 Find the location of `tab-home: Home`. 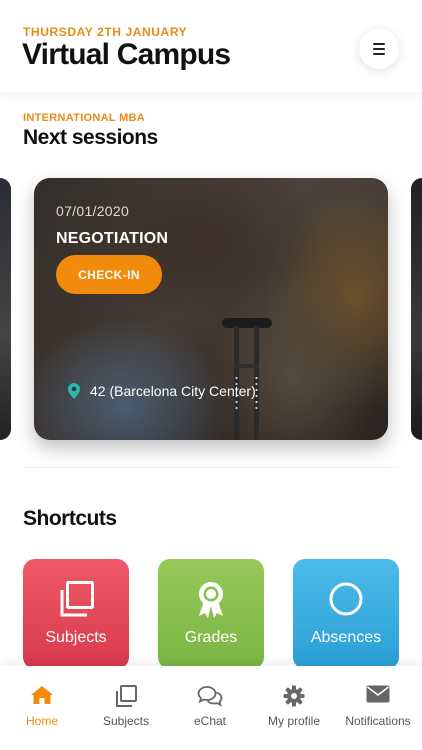

tab-home: Home is located at coordinates (42, 708).